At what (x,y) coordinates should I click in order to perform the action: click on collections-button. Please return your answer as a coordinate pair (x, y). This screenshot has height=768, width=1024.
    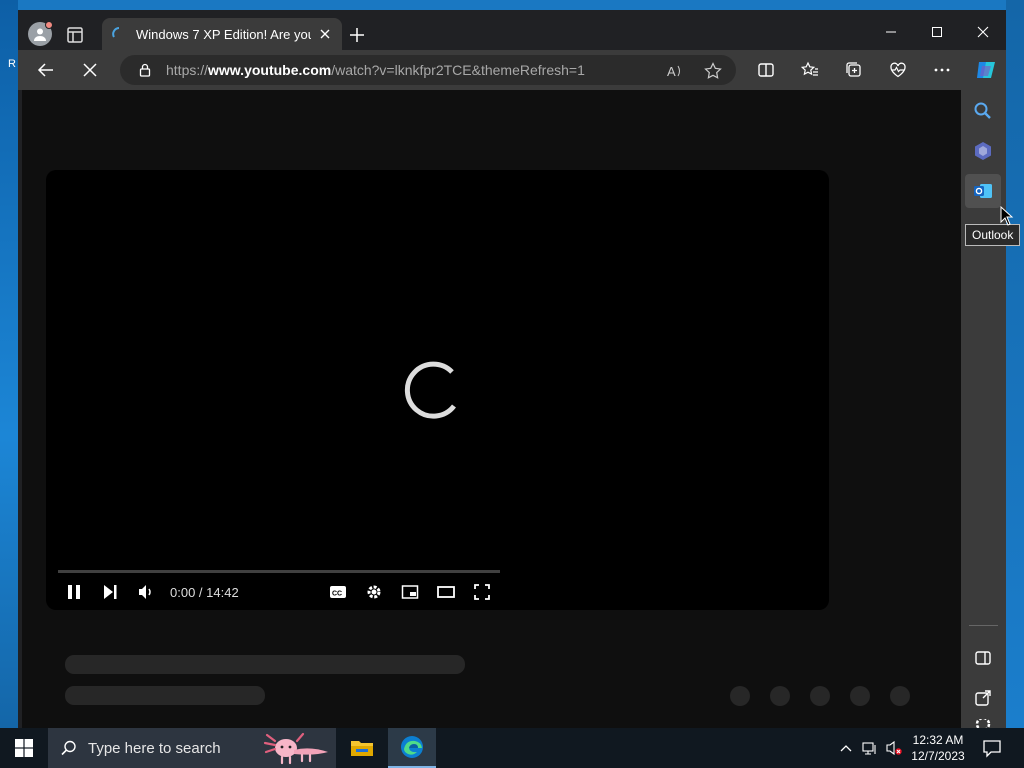
    Looking at the image, I should click on (854, 70).